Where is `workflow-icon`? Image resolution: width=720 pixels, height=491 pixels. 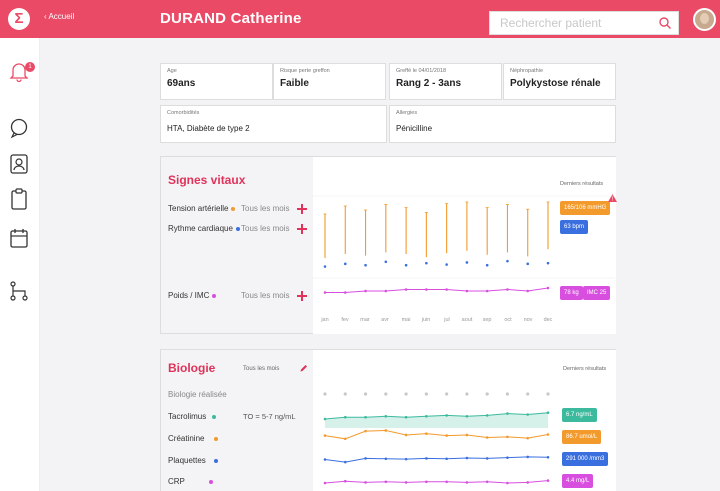
workflow-icon is located at coordinates (19, 291).